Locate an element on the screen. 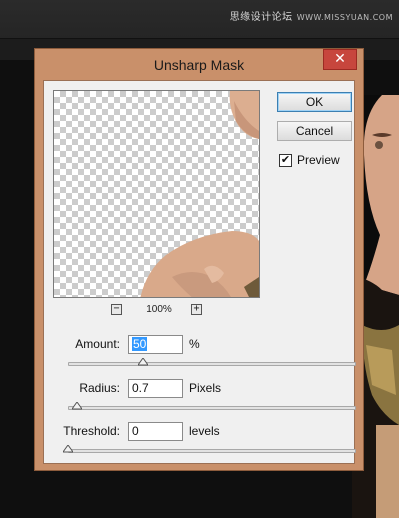 This screenshot has height=518, width=399. preview-checkbox: ✔ is located at coordinates (285, 160).